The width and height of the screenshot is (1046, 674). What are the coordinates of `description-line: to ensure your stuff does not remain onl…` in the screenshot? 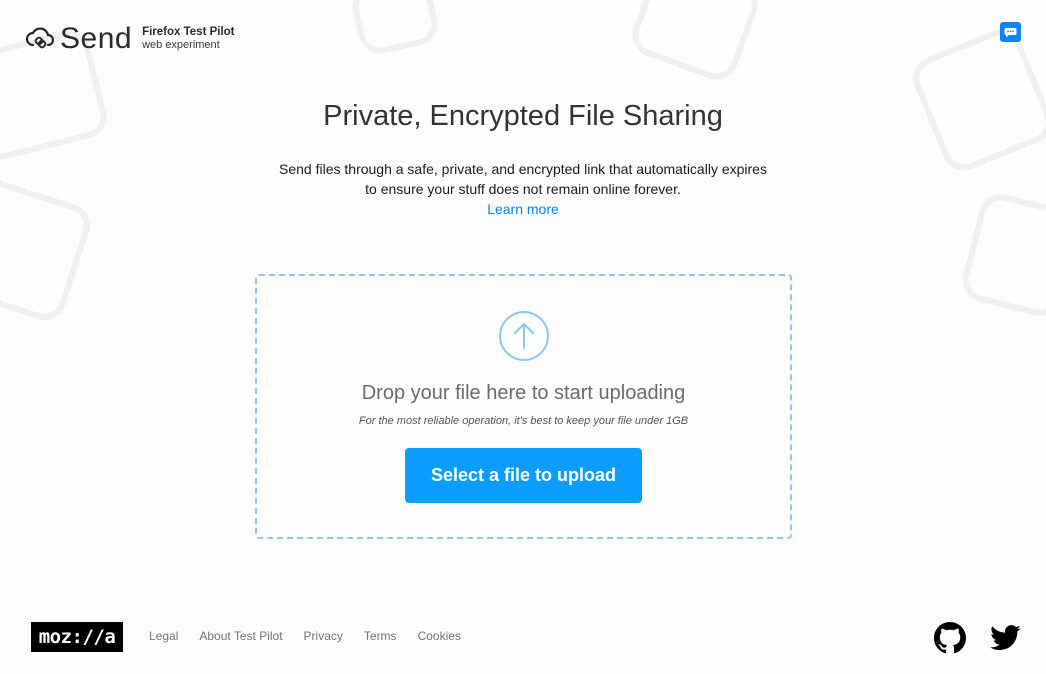 It's located at (523, 189).